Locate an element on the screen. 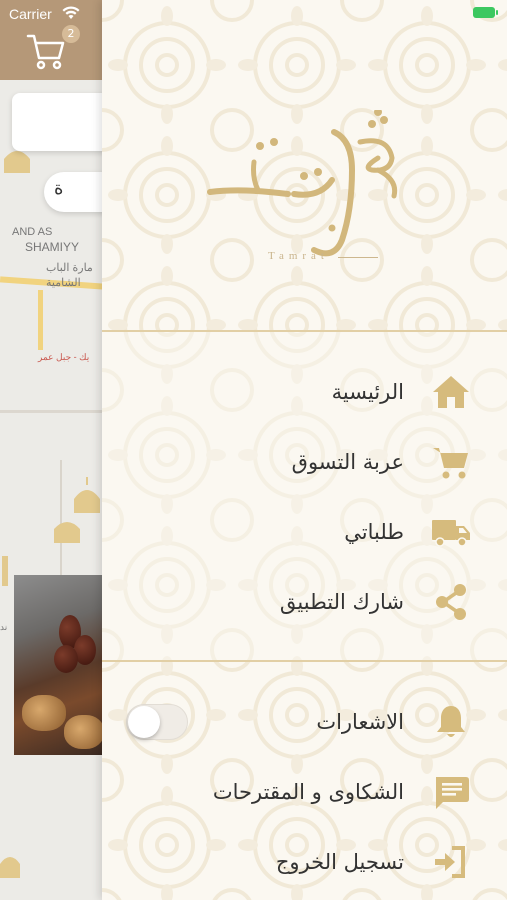 The image size is (507, 900). menu-item-cart: عربة التسوق is located at coordinates (304, 462).